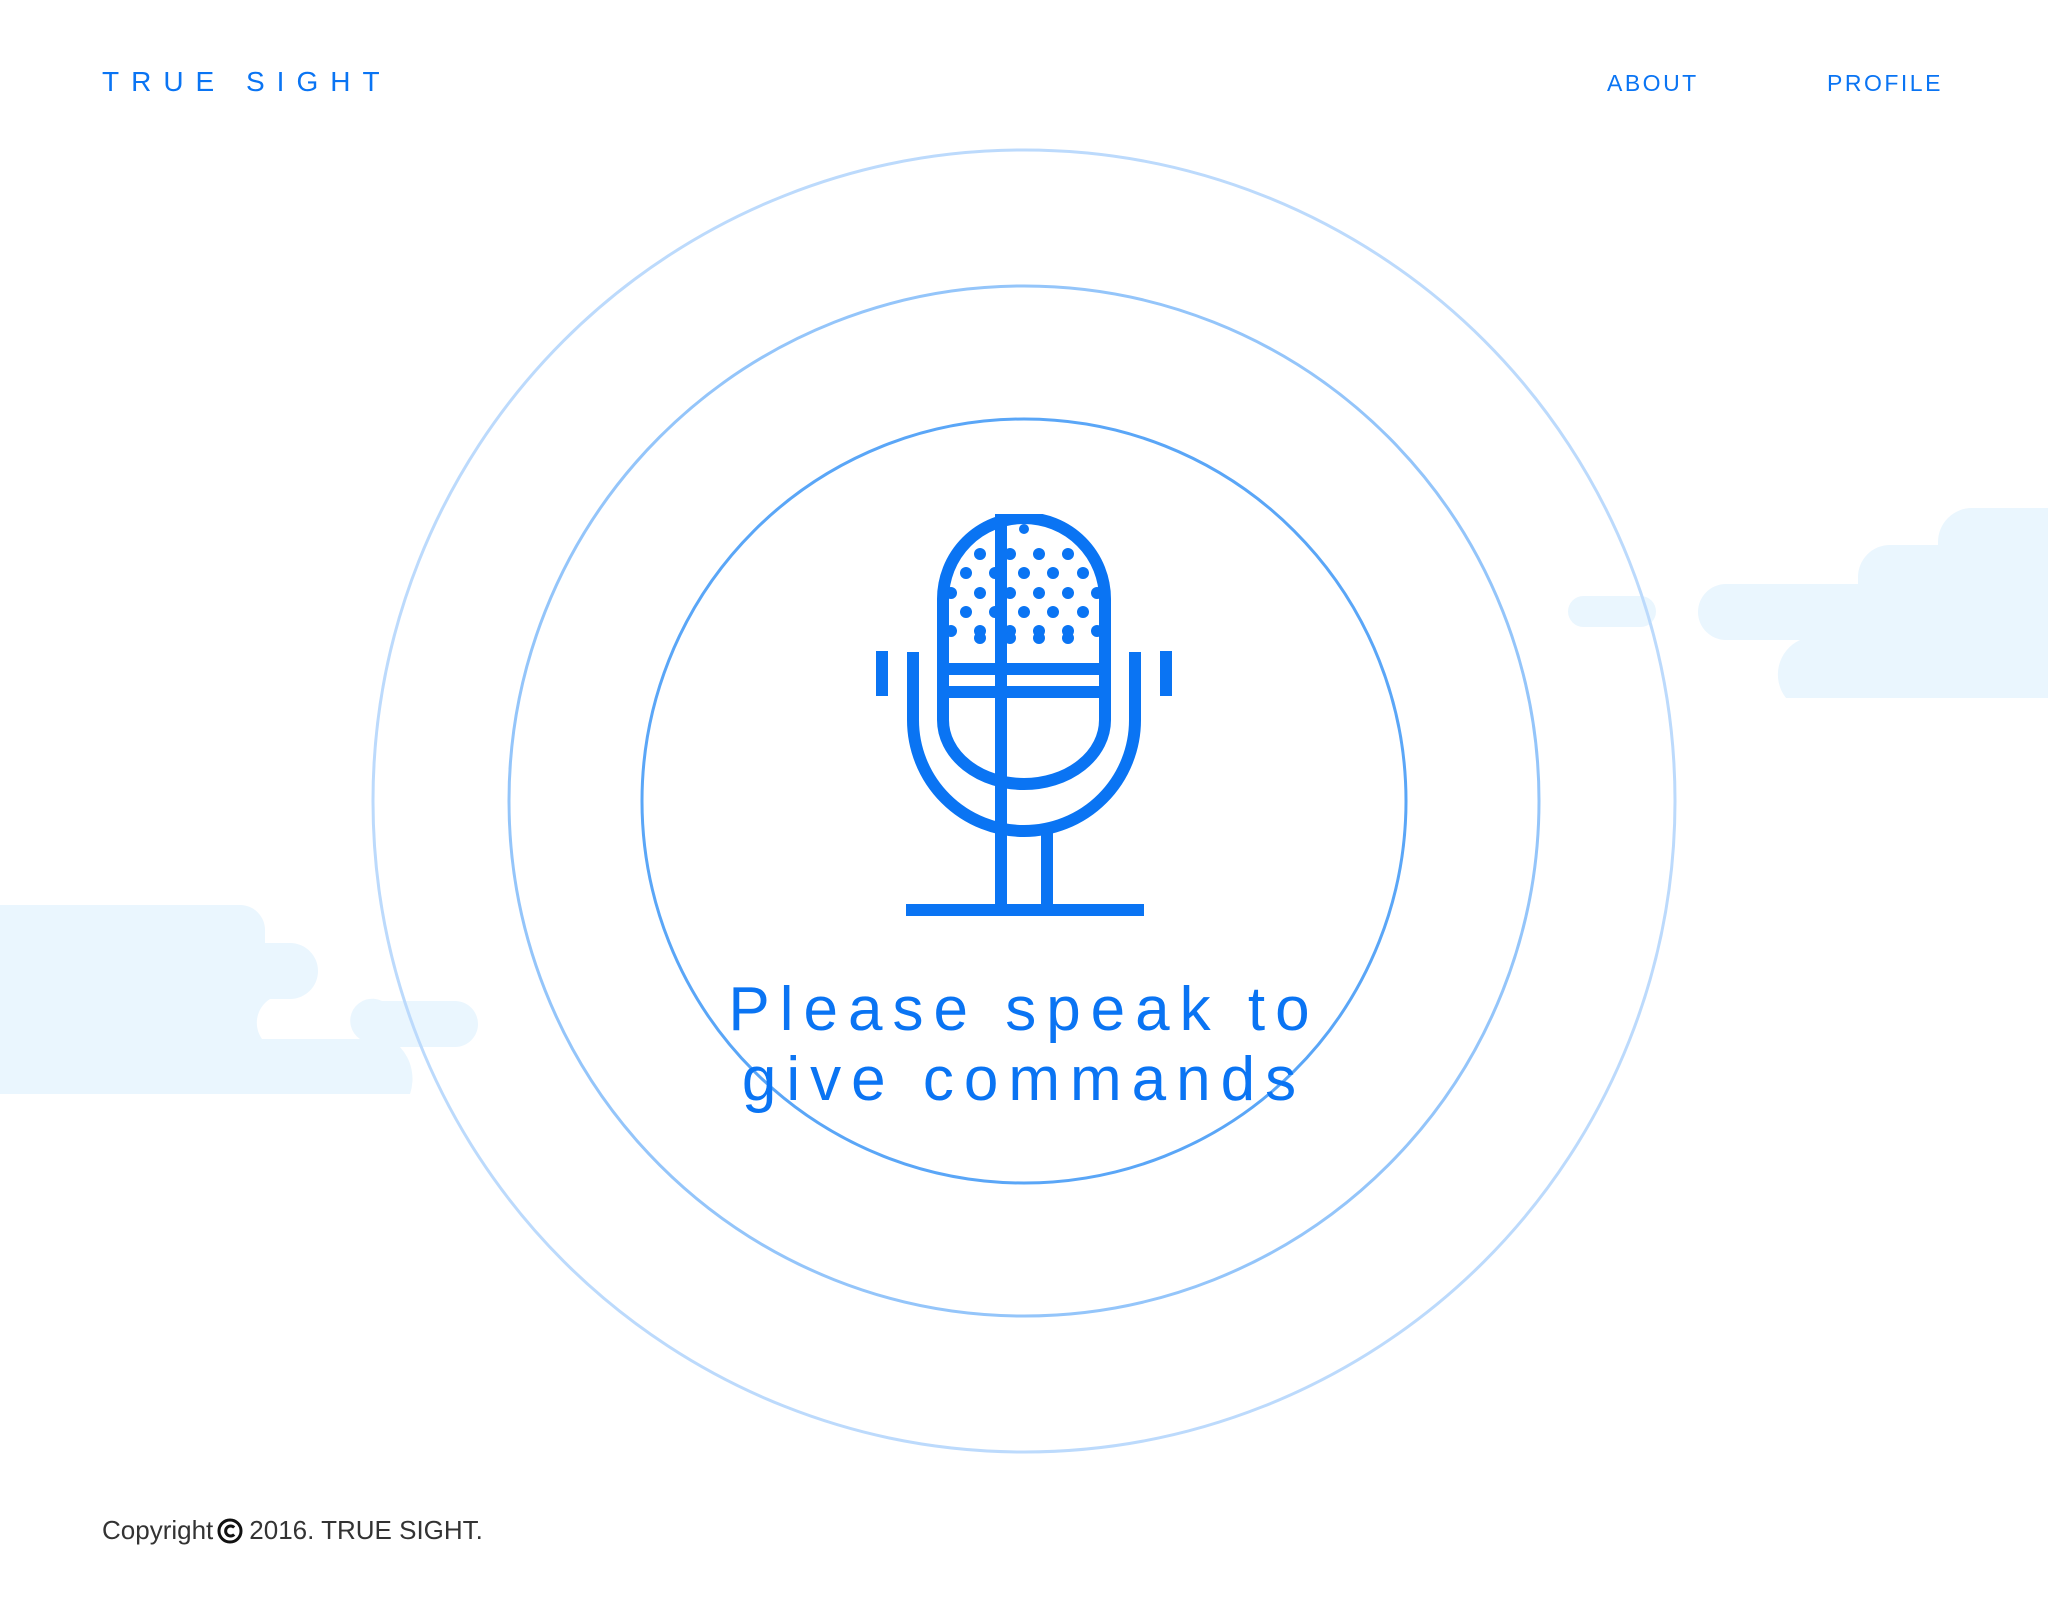 The height and width of the screenshot is (1602, 2048). Describe the element at coordinates (1024, 1009) in the screenshot. I see `prompt-line-1: Please speak to` at that location.